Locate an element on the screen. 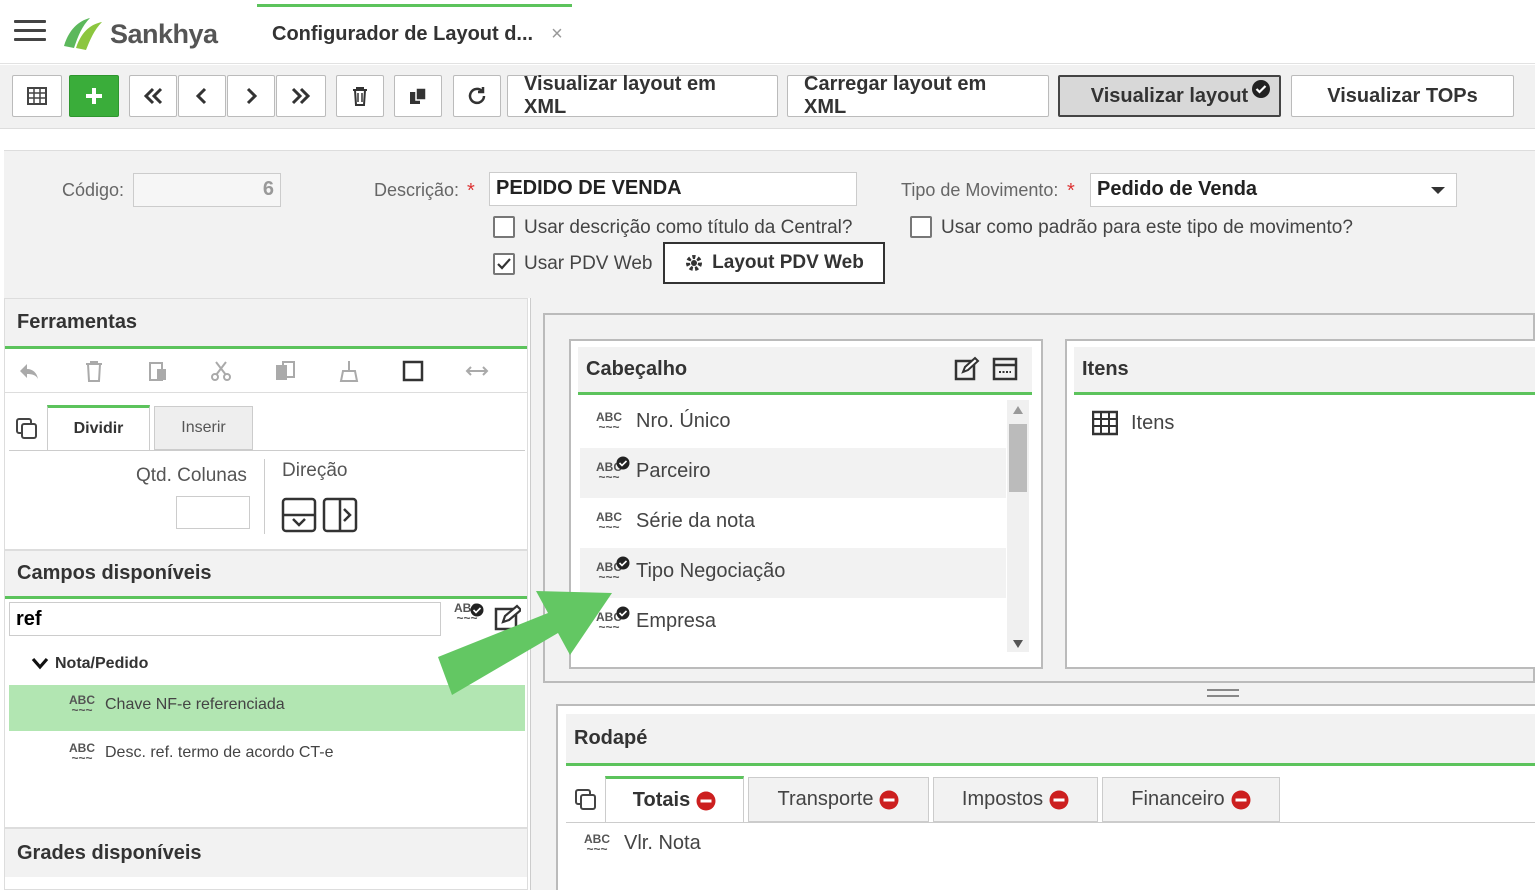 The height and width of the screenshot is (890, 1535). grades-header: Grades disponíveis is located at coordinates (266, 852).